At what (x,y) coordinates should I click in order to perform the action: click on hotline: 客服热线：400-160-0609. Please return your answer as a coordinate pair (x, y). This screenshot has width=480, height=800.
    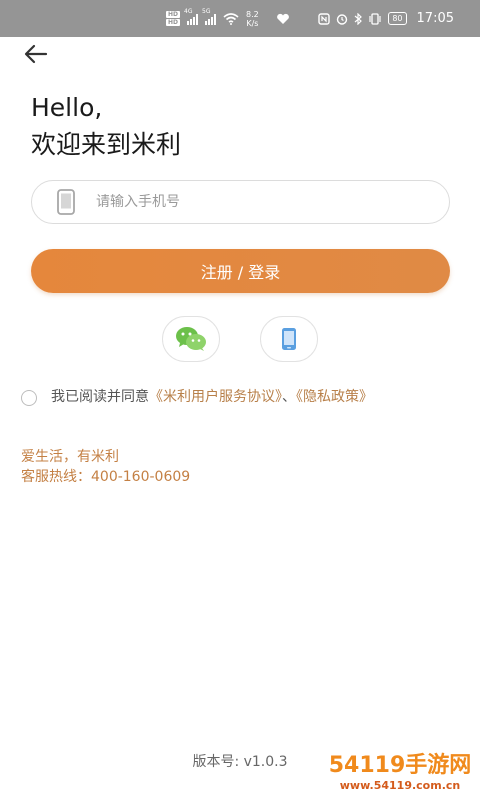
    Looking at the image, I should click on (105, 476).